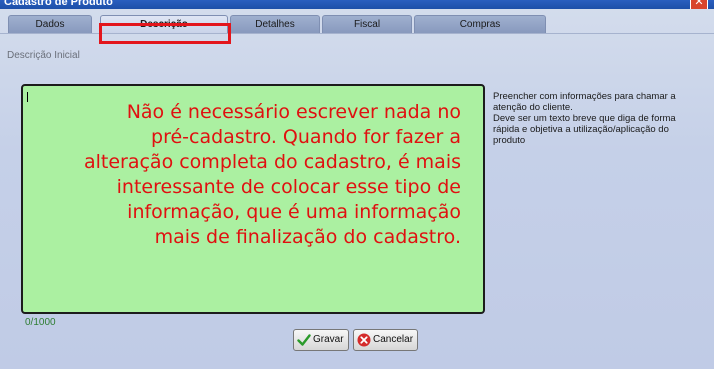 Image resolution: width=714 pixels, height=369 pixels. Describe the element at coordinates (393, 339) in the screenshot. I see `cancel-button-label: Cancelar` at that location.